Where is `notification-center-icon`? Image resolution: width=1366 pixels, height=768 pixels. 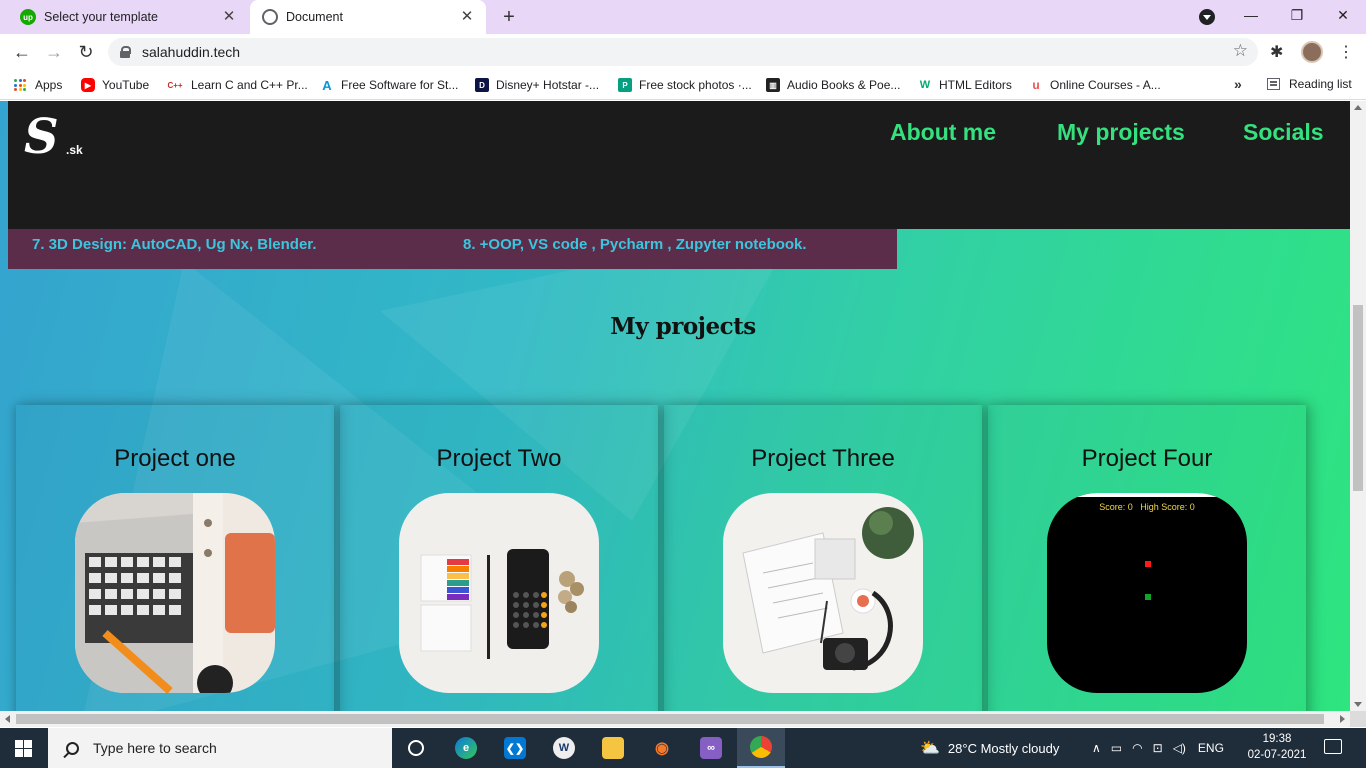 notification-center-icon is located at coordinates (1333, 746).